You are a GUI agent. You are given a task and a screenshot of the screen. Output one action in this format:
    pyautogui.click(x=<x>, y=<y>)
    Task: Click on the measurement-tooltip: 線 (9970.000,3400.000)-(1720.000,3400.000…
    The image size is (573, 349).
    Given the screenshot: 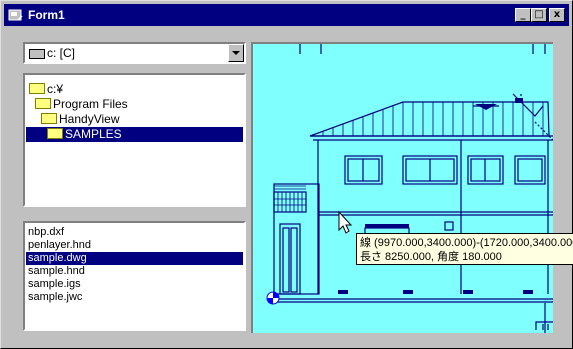 What is the action you would take?
    pyautogui.click(x=464, y=249)
    